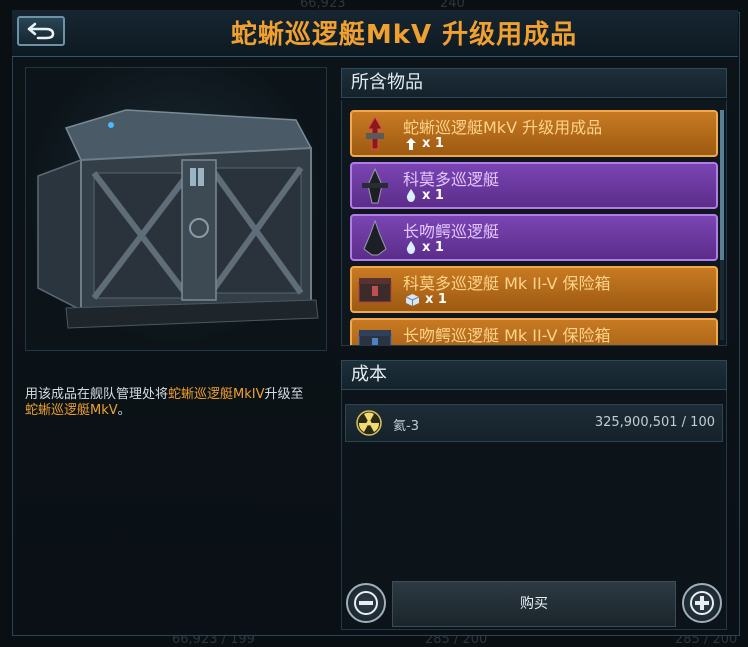  I want to click on list-item: 长吻鳄巡逻艇 x 1, so click(534, 237).